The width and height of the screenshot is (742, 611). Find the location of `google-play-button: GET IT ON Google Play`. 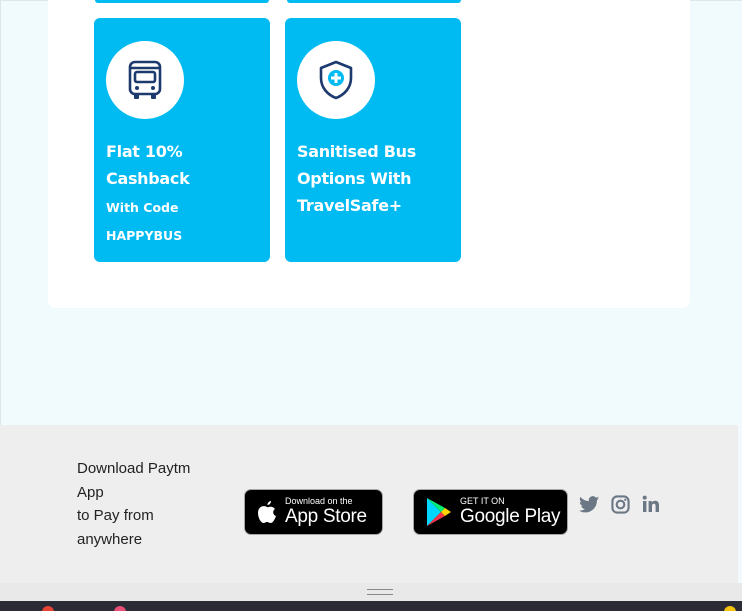

google-play-button: GET IT ON Google Play is located at coordinates (490, 512).